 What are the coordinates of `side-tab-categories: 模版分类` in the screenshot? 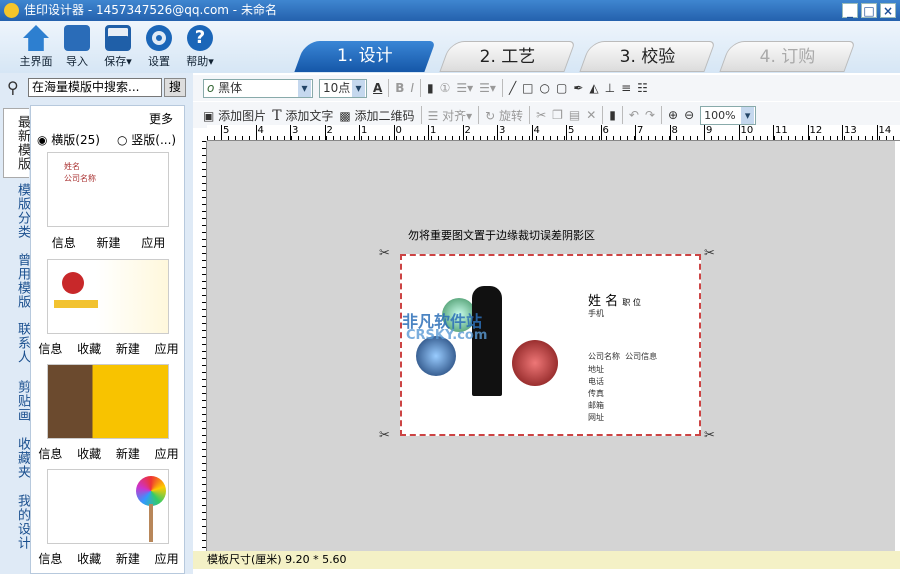 It's located at (16, 211).